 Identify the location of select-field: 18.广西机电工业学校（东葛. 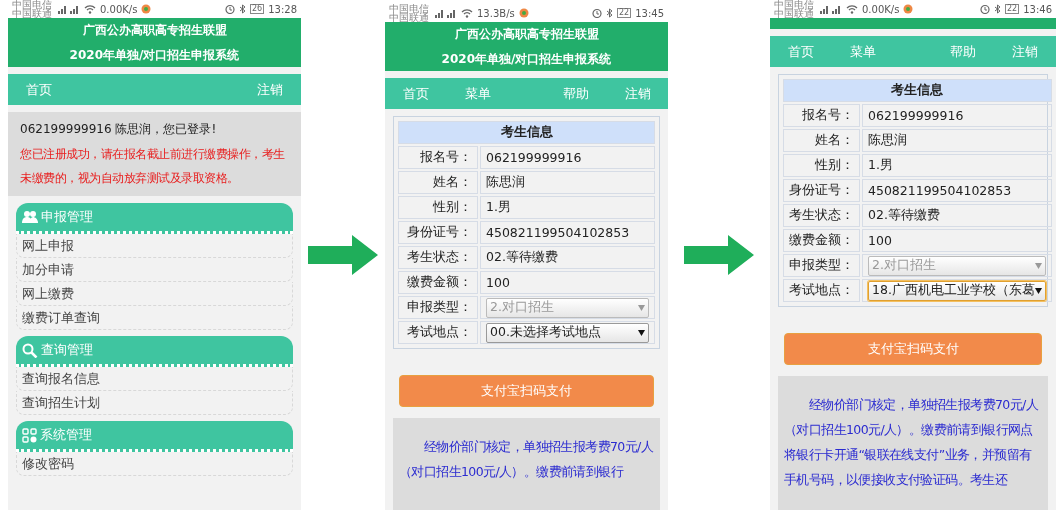
(957, 290).